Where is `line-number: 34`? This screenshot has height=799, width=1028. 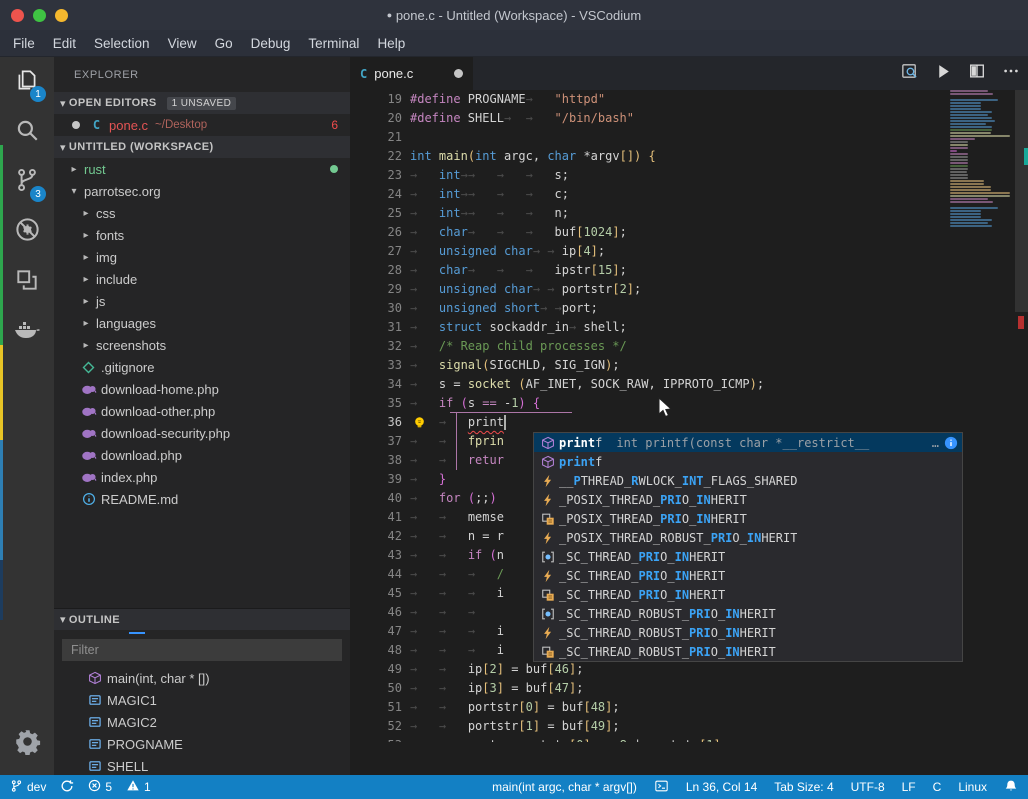 line-number: 34 is located at coordinates (376, 384).